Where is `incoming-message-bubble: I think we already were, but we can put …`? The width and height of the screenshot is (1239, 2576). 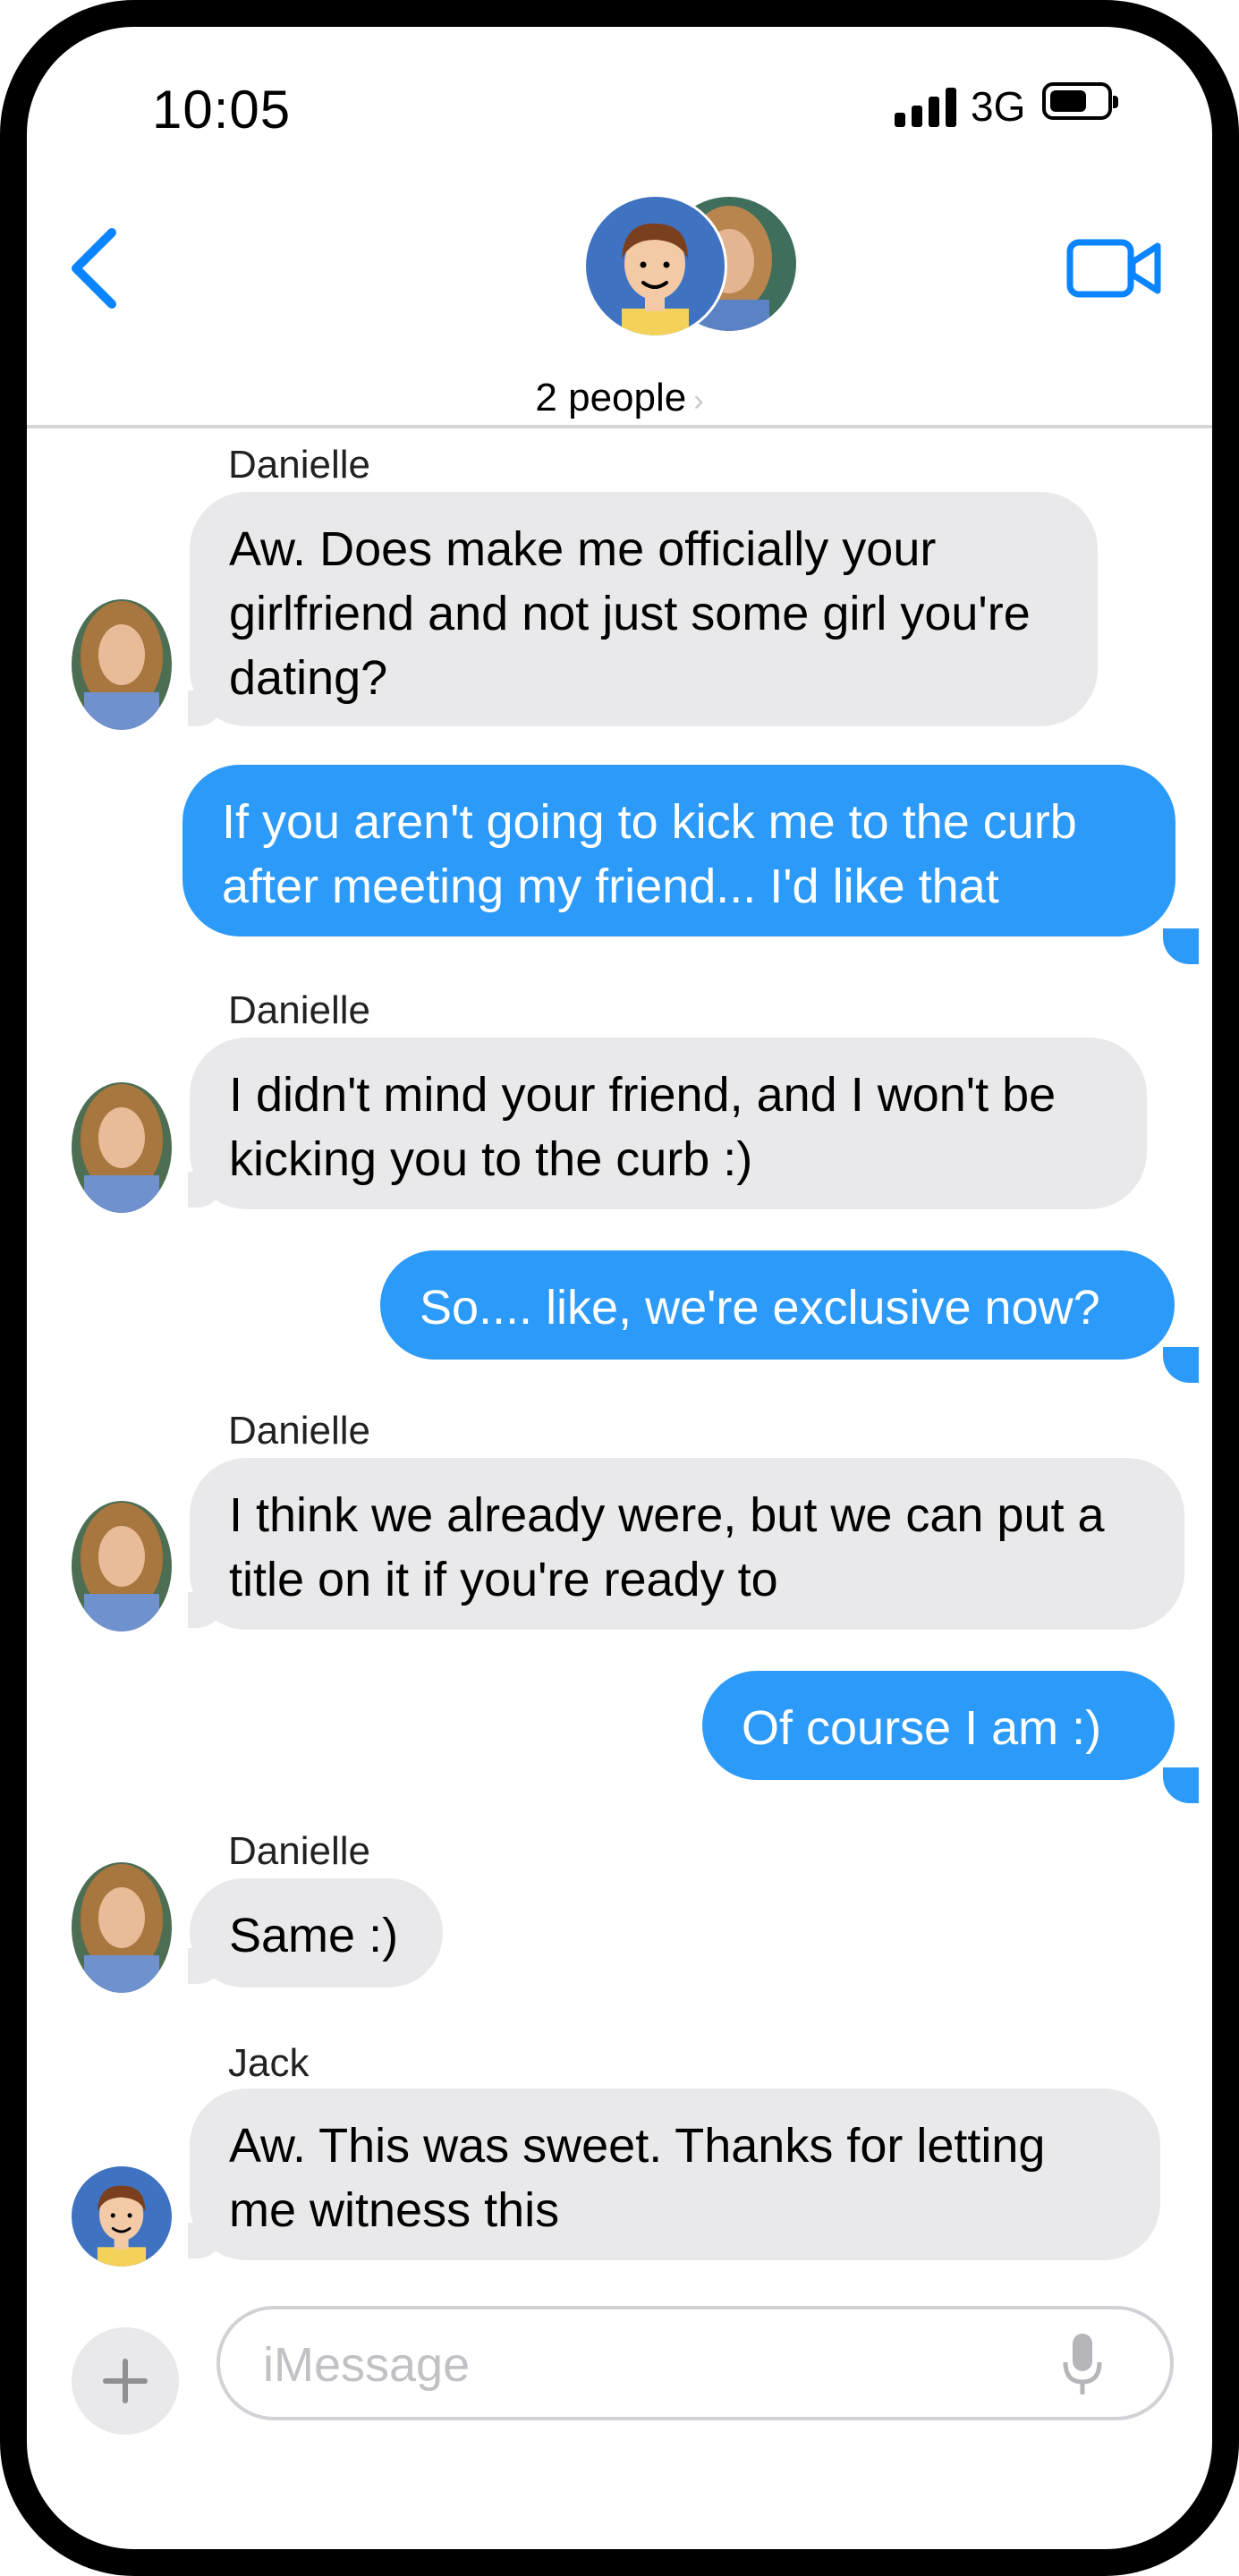
incoming-message-bubble: I think we already were, but we can put … is located at coordinates (687, 1544).